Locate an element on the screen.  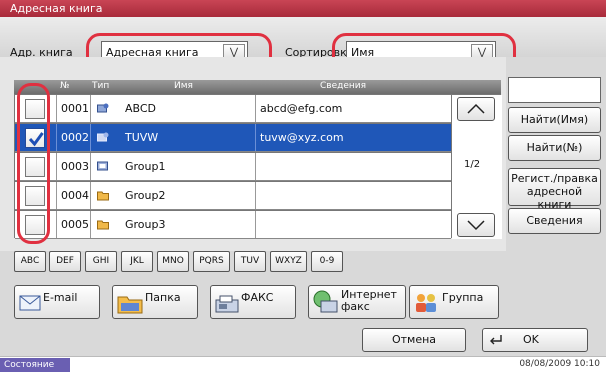
table-row: 0001 ABCD abcd@efg.com is located at coordinates (233, 109).